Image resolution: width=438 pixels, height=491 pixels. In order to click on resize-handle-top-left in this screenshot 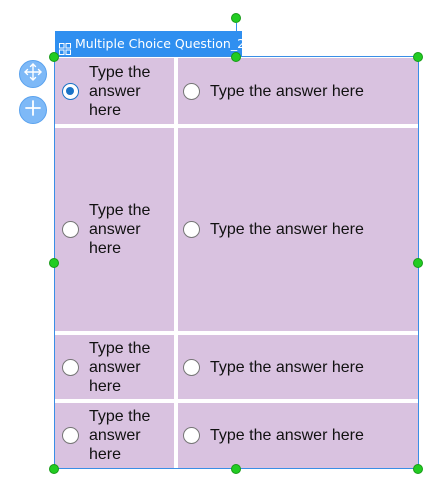, I will do `click(54, 57)`.